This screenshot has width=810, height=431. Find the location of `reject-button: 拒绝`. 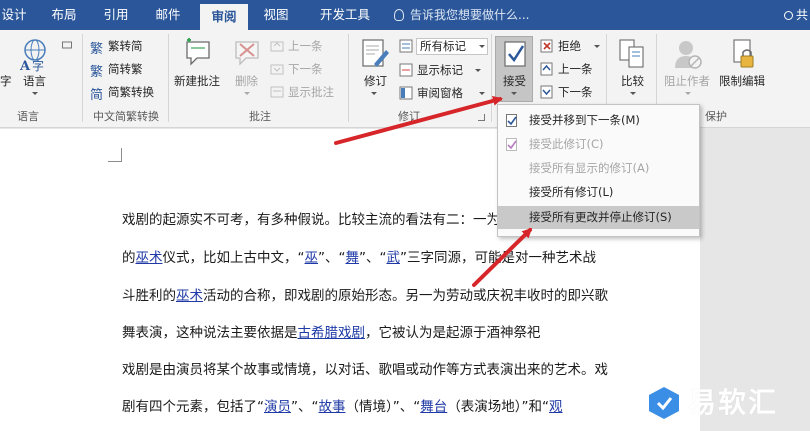

reject-button: 拒绝 is located at coordinates (571, 46).